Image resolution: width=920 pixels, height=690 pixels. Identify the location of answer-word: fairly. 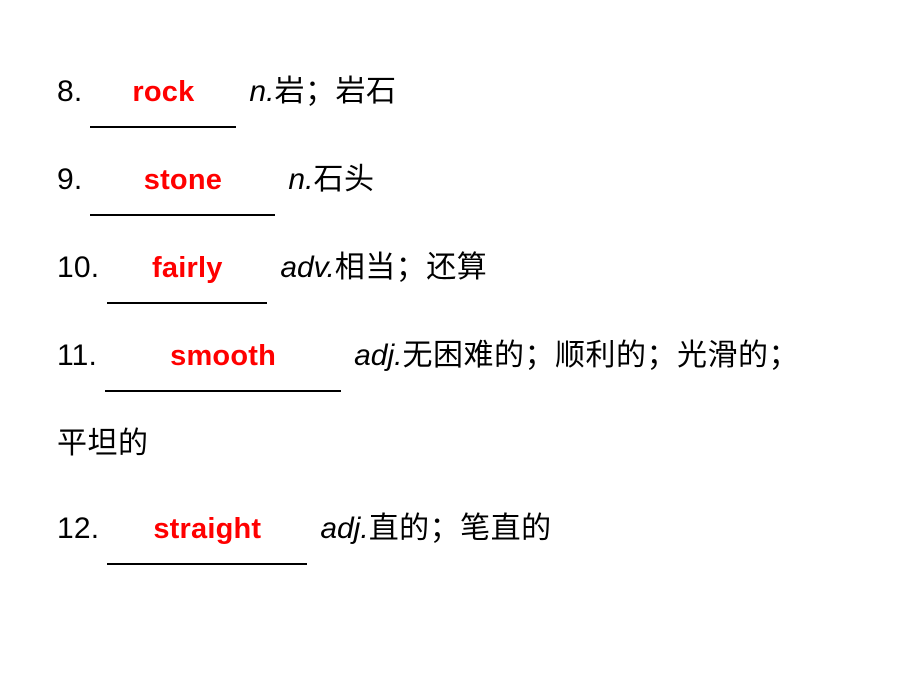
(187, 268).